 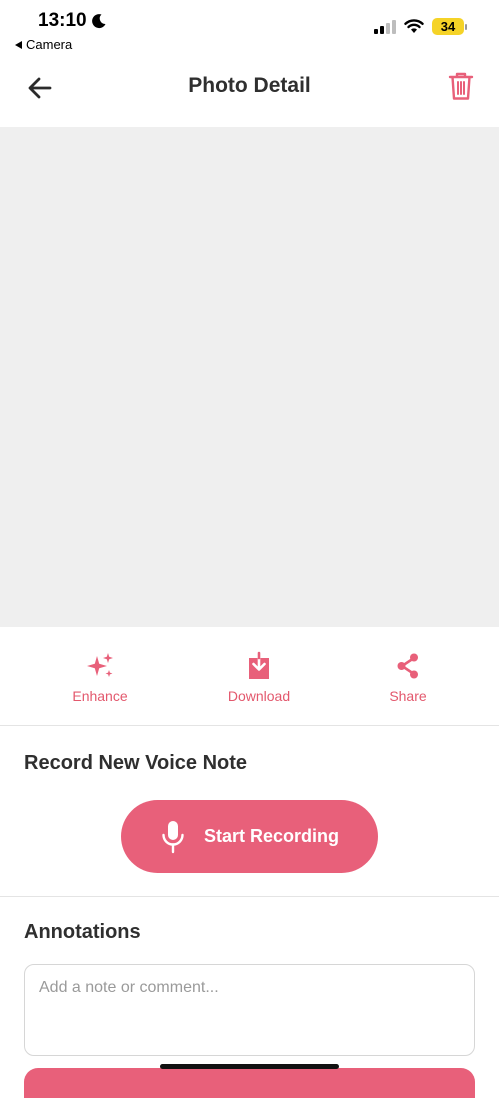 What do you see at coordinates (461, 86) in the screenshot?
I see `trash-icon` at bounding box center [461, 86].